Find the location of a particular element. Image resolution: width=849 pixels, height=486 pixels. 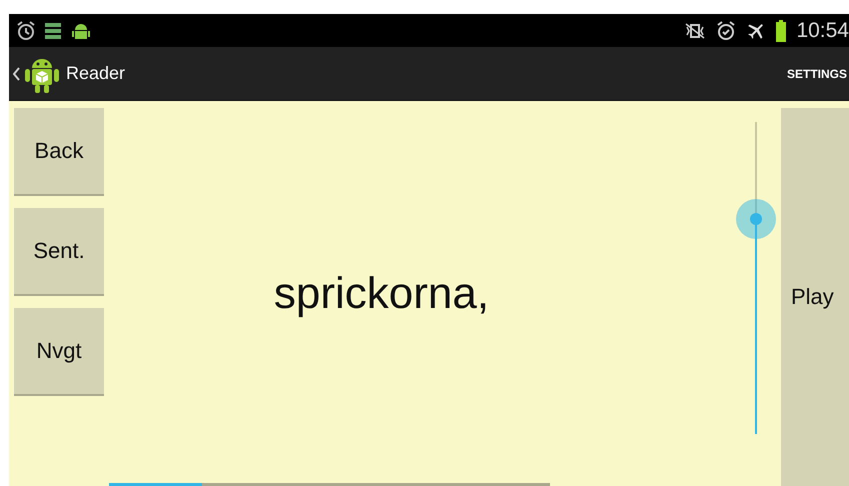

current-word: sprickorna, is located at coordinates (382, 293).